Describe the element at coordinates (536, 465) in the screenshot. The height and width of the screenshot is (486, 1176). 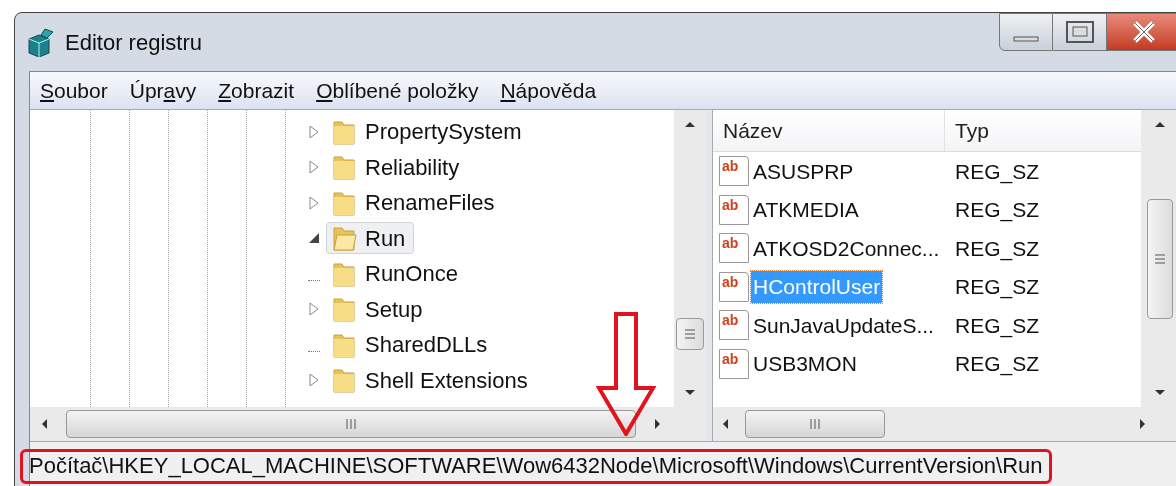
I see `registry-path: Počítač\HKEY_LOCAL_MACHINE\SOFTWARE\Wow6432Node\Microsoft\Windows\CurrentVersion\Run` at that location.